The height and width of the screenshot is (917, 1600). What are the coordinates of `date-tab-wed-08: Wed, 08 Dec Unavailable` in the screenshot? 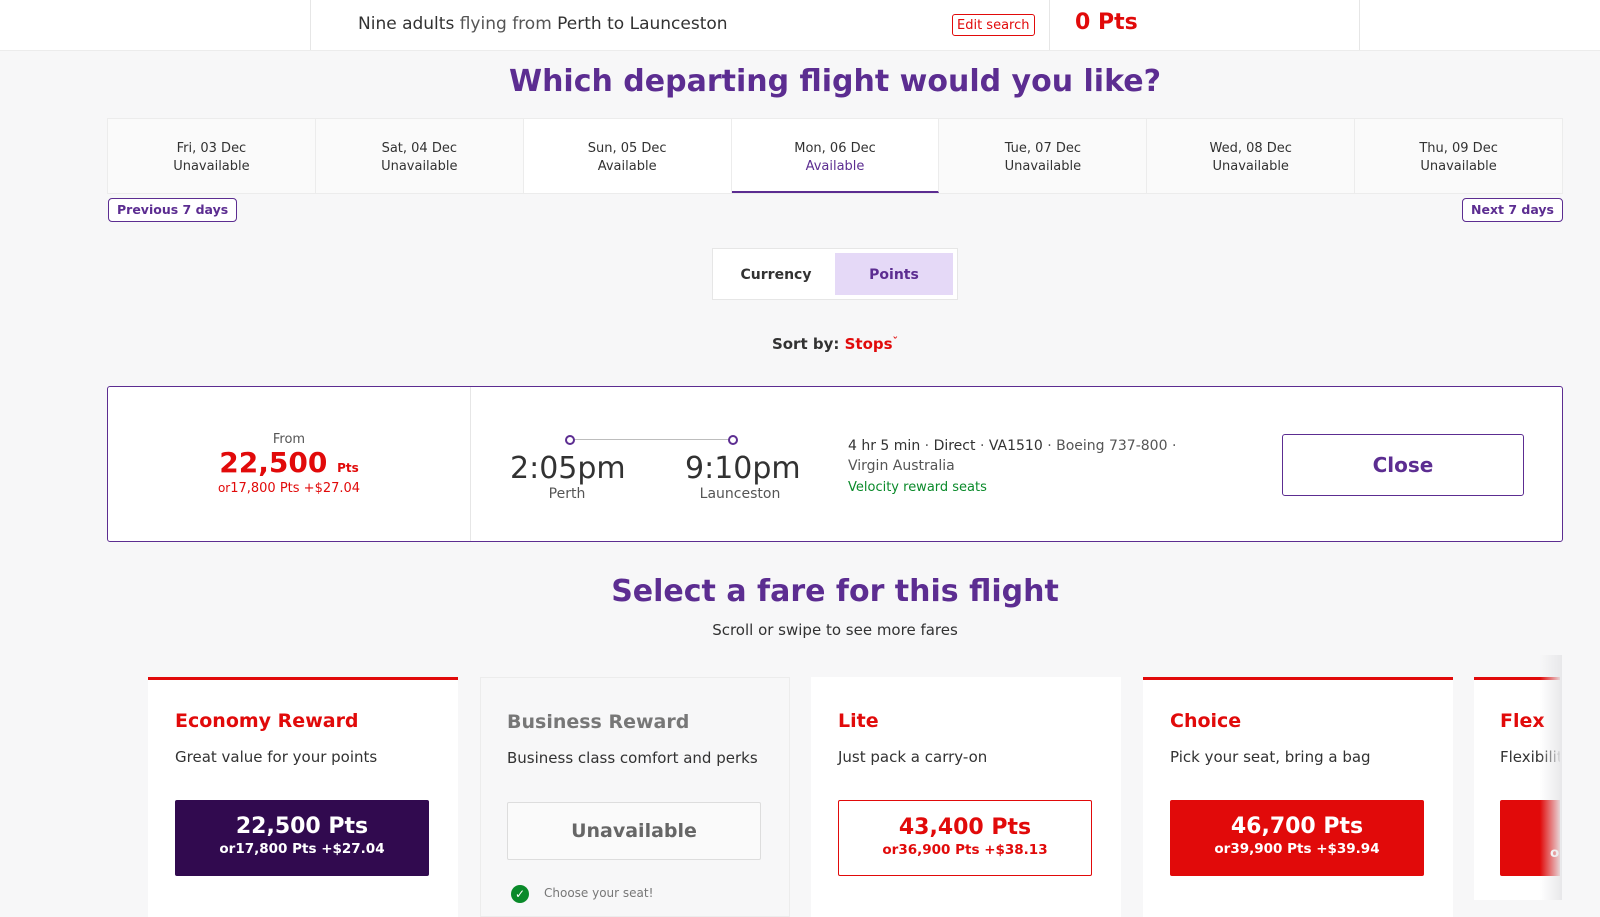 It's located at (1251, 156).